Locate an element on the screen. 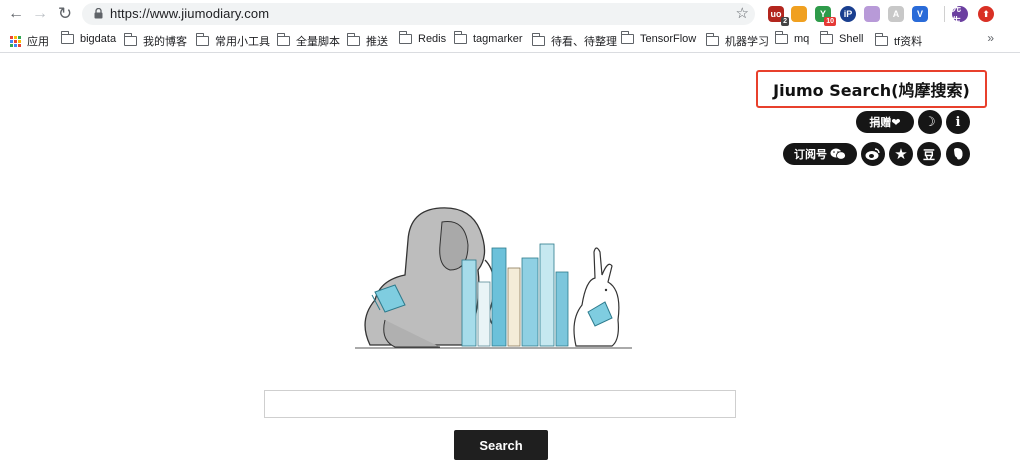 The image size is (1020, 474). back-arrow-icon: ← is located at coordinates (16, 14).